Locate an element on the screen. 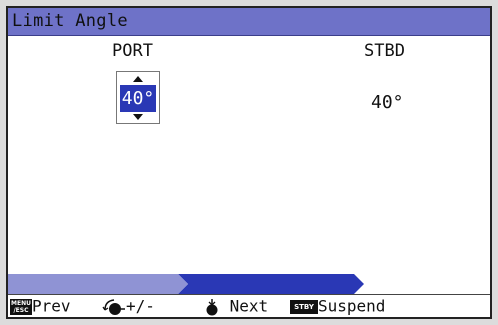  footer-adjust: +/- is located at coordinates (128, 306).